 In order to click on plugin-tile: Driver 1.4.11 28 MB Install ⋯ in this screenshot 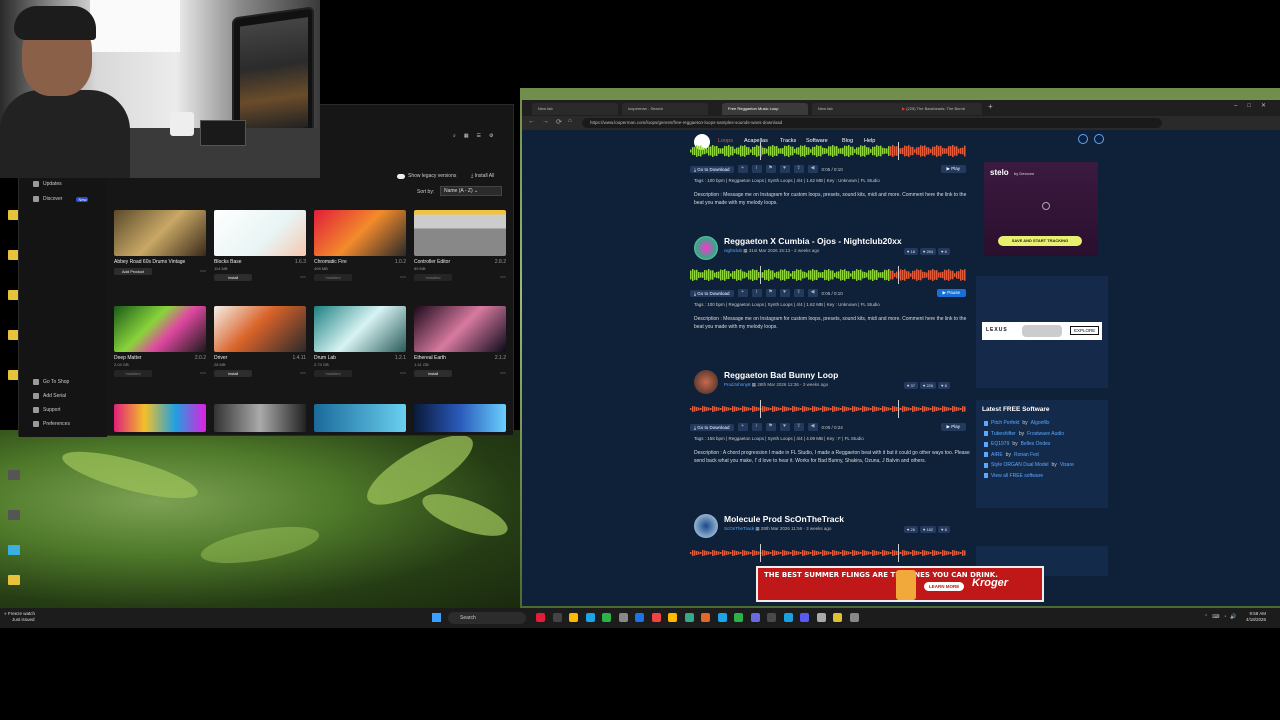, I will do `click(260, 341)`.